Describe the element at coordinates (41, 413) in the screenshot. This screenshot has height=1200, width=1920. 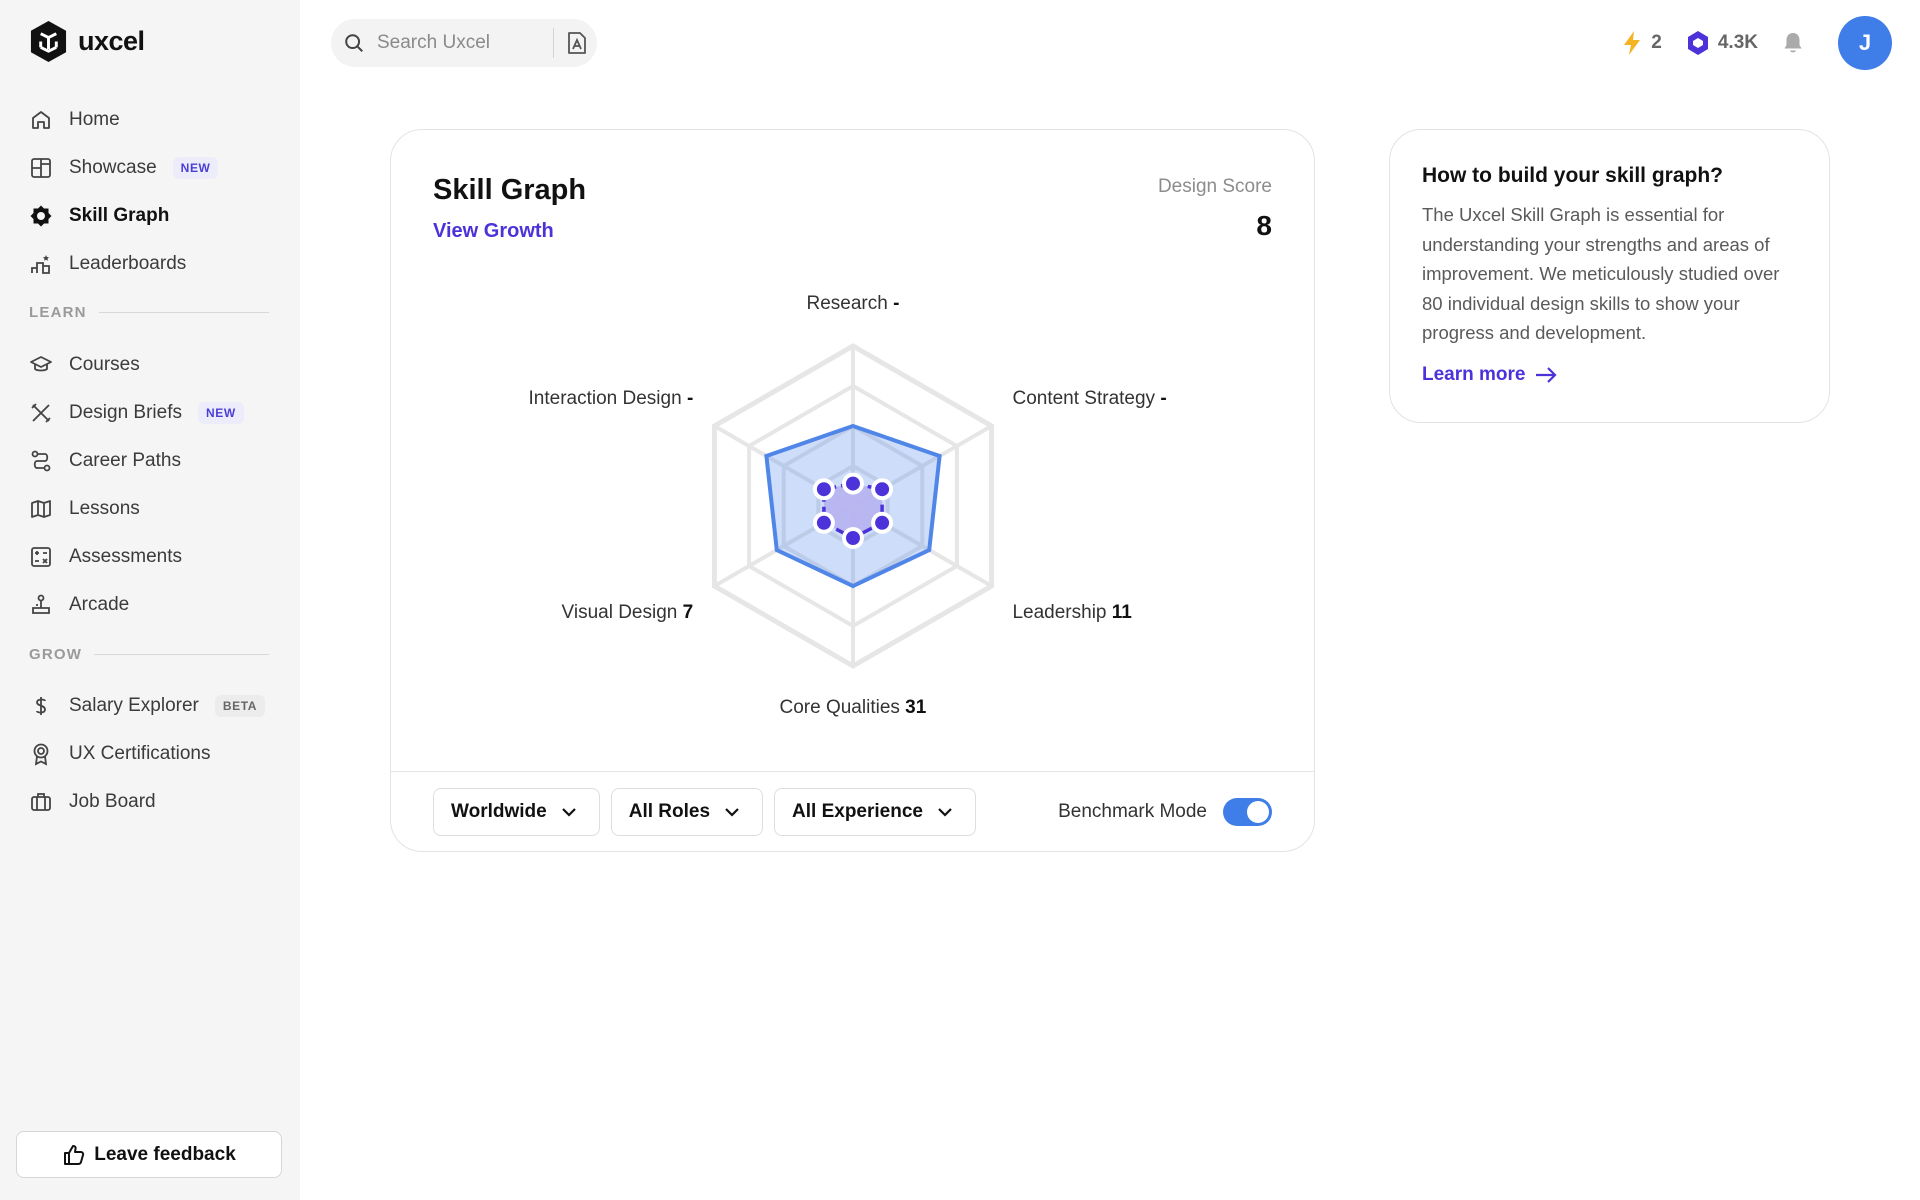
I see `design-briefs-icon` at that location.